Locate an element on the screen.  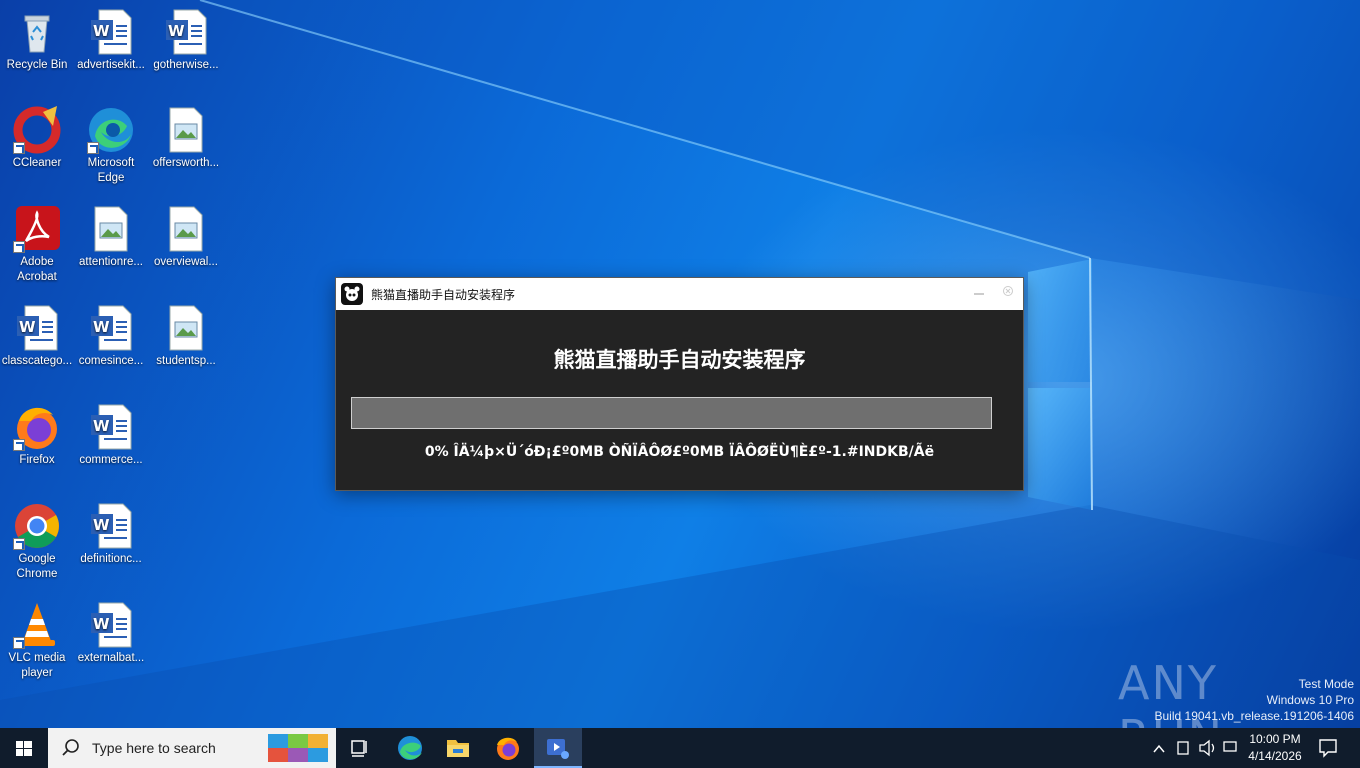
taskbar-edge-button is located at coordinates (410, 748).